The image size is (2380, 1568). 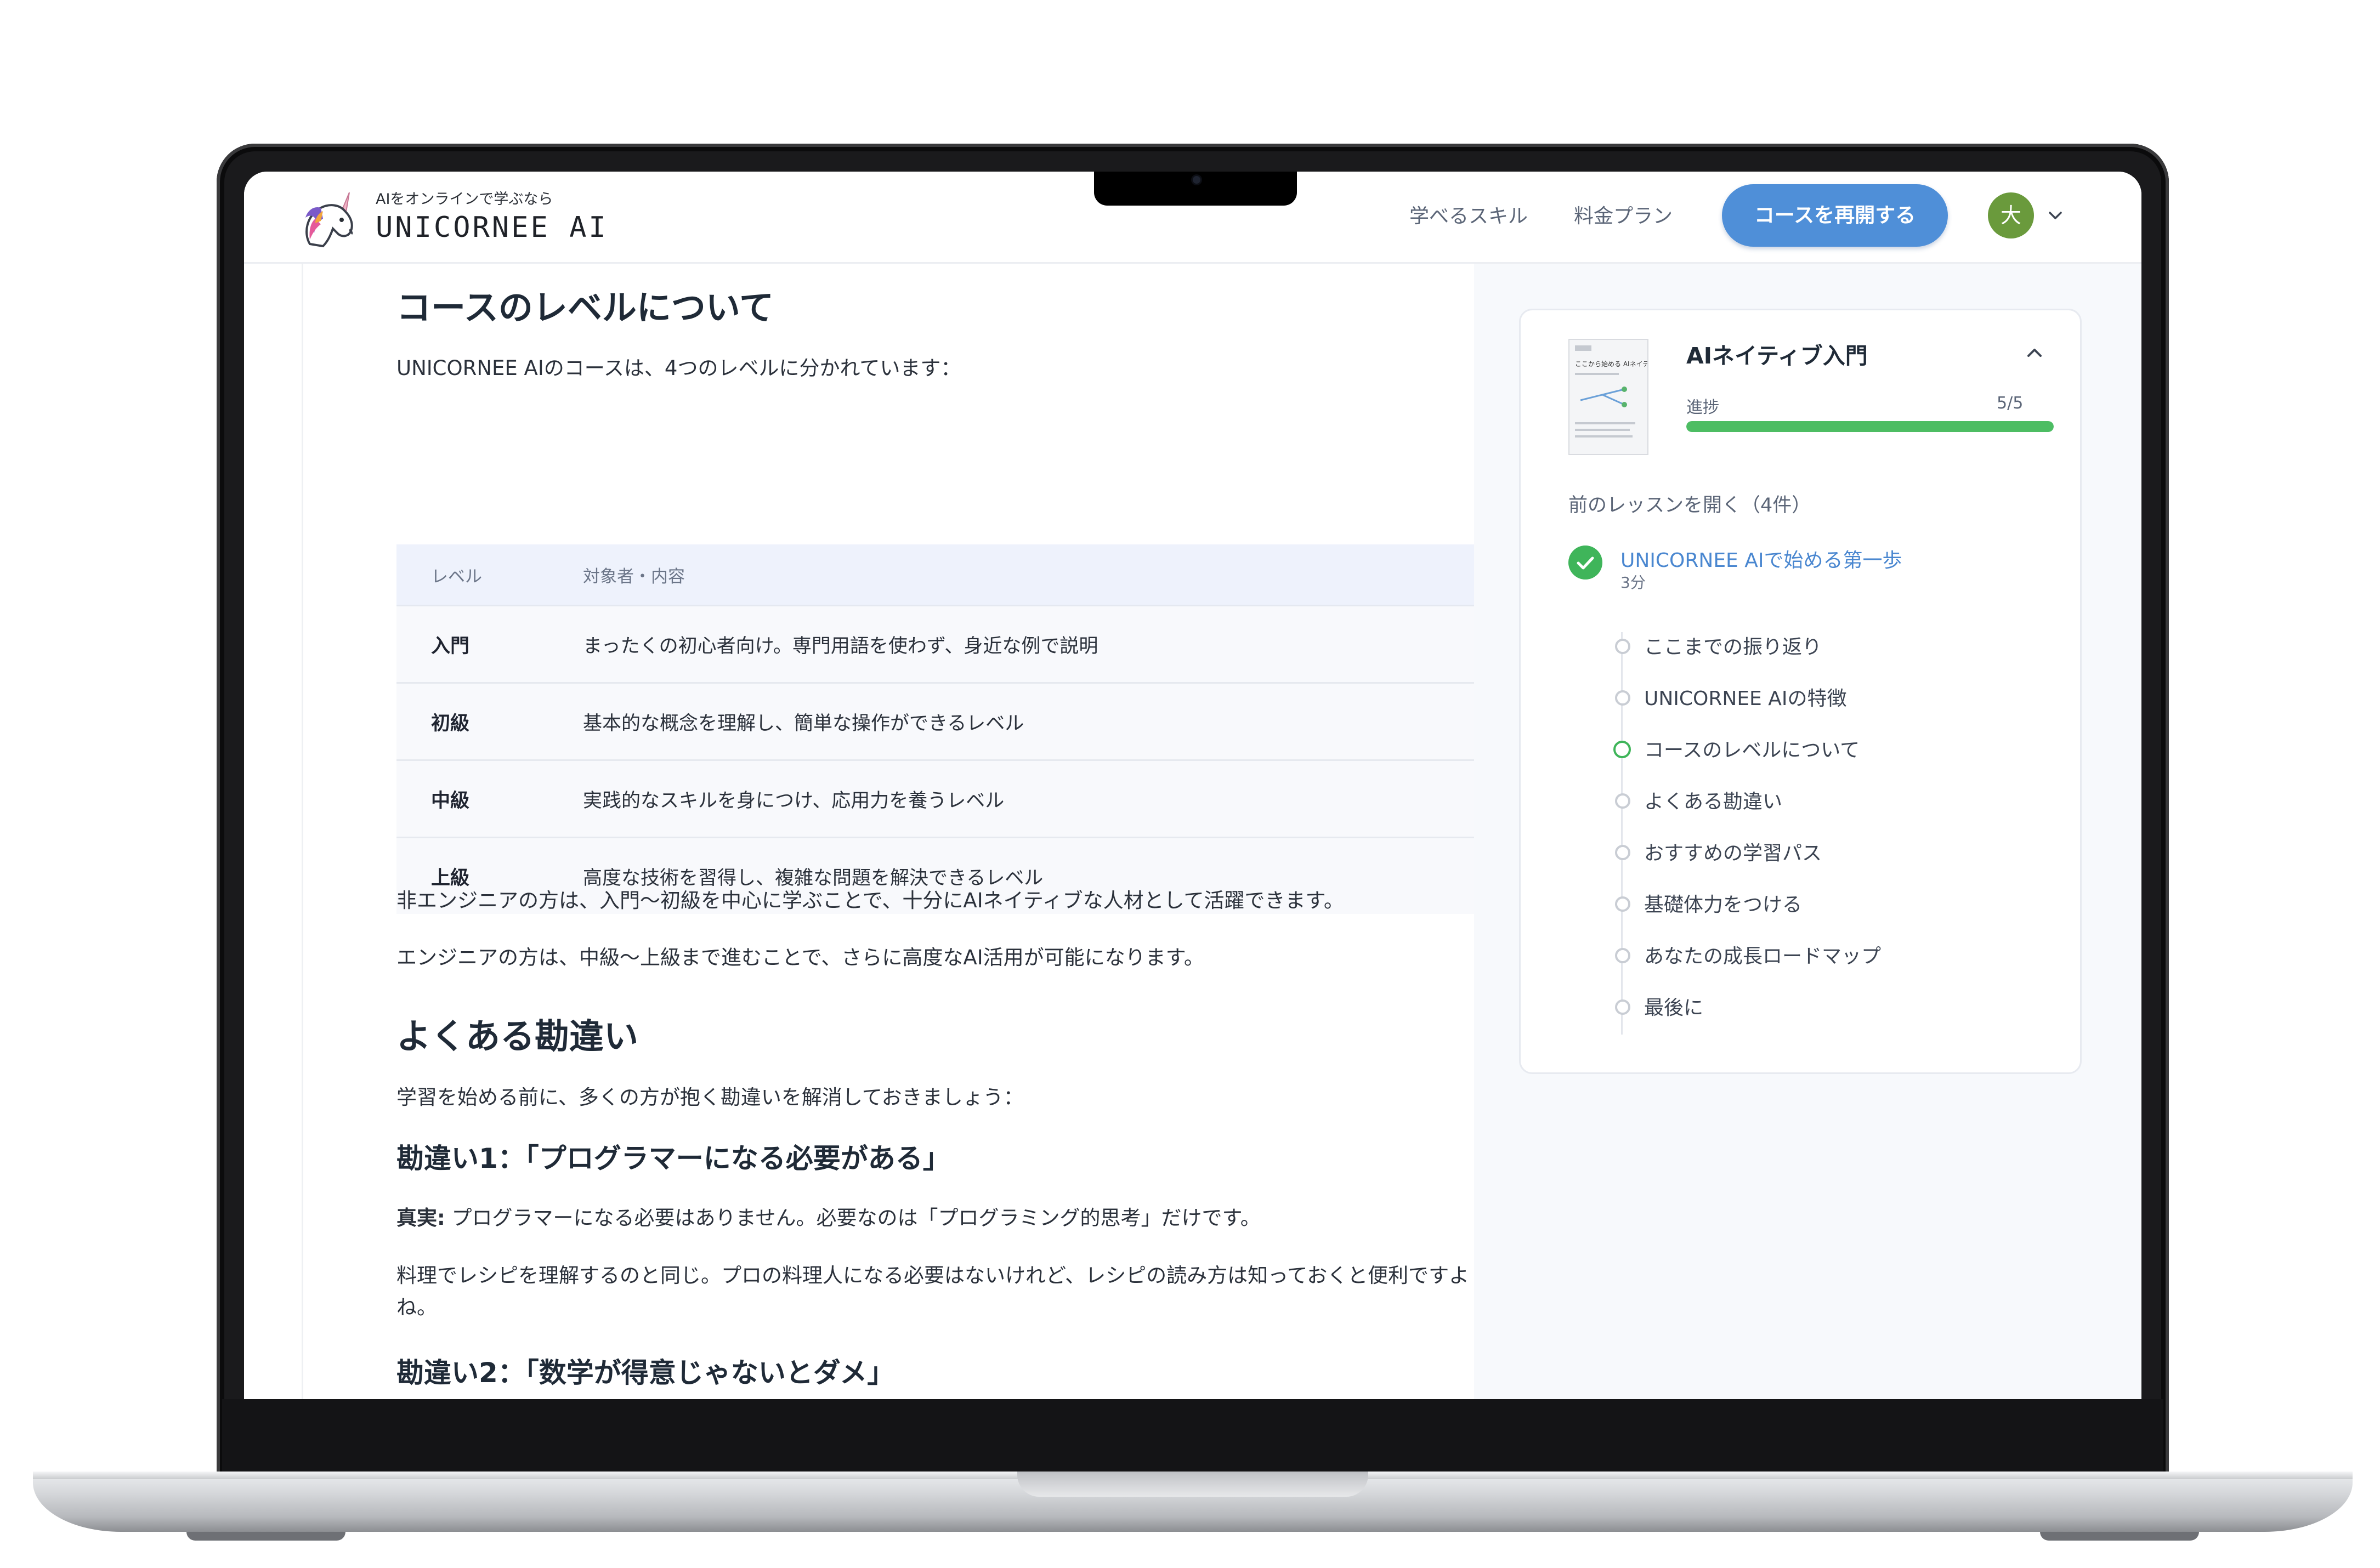 I want to click on laptop-thumb-notch, so click(x=1192, y=1485).